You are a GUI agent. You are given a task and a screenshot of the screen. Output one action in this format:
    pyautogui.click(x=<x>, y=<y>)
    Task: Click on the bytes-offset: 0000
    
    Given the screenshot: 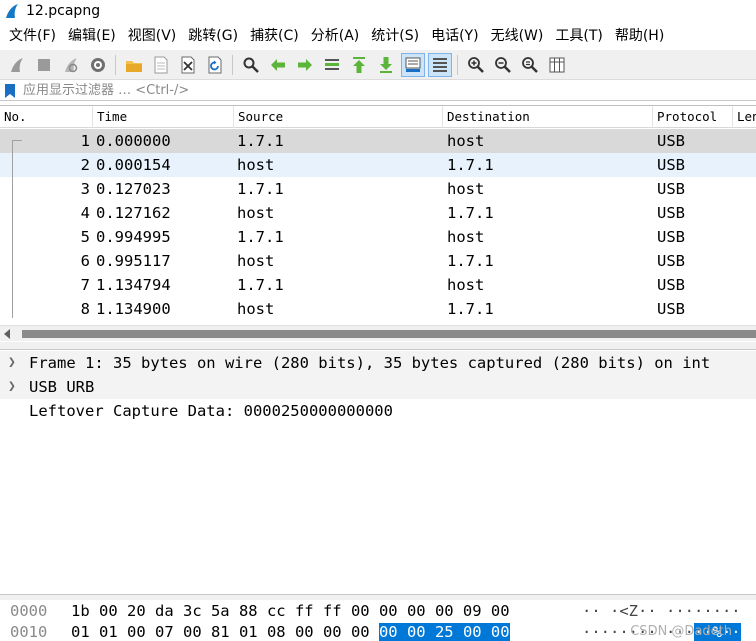 What is the action you would take?
    pyautogui.click(x=29, y=611)
    